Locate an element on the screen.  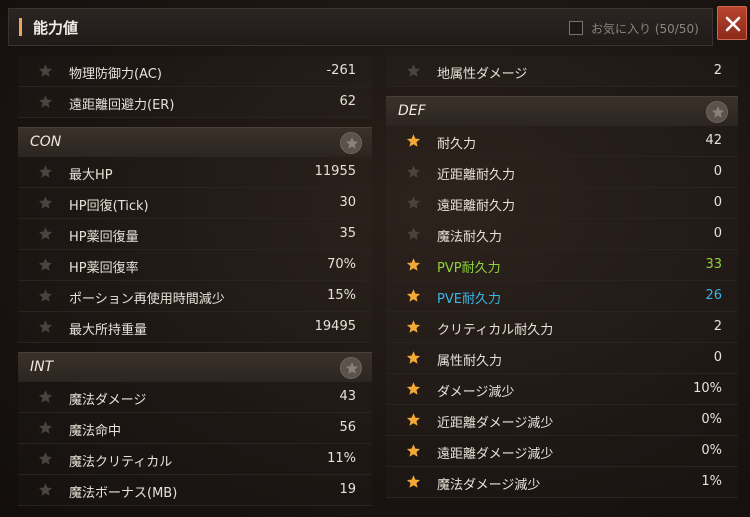
stat-value: 10% is located at coordinates (707, 388).